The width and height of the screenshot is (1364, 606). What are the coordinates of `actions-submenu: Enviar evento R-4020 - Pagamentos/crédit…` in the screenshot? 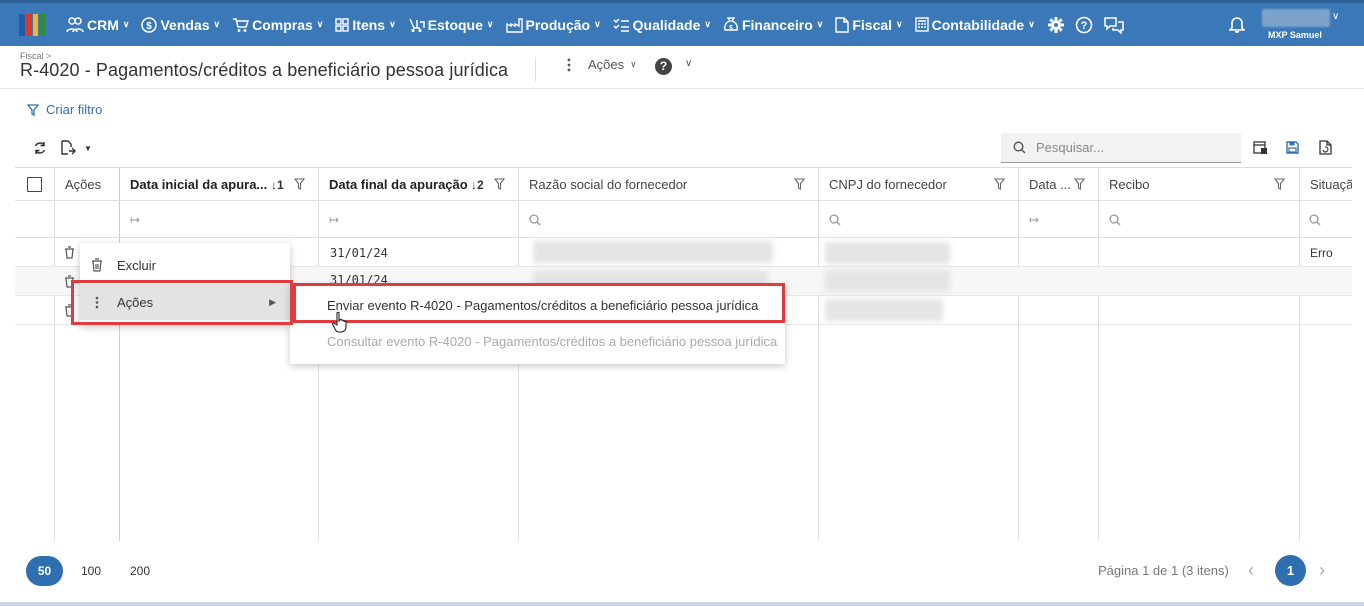 It's located at (537, 324).